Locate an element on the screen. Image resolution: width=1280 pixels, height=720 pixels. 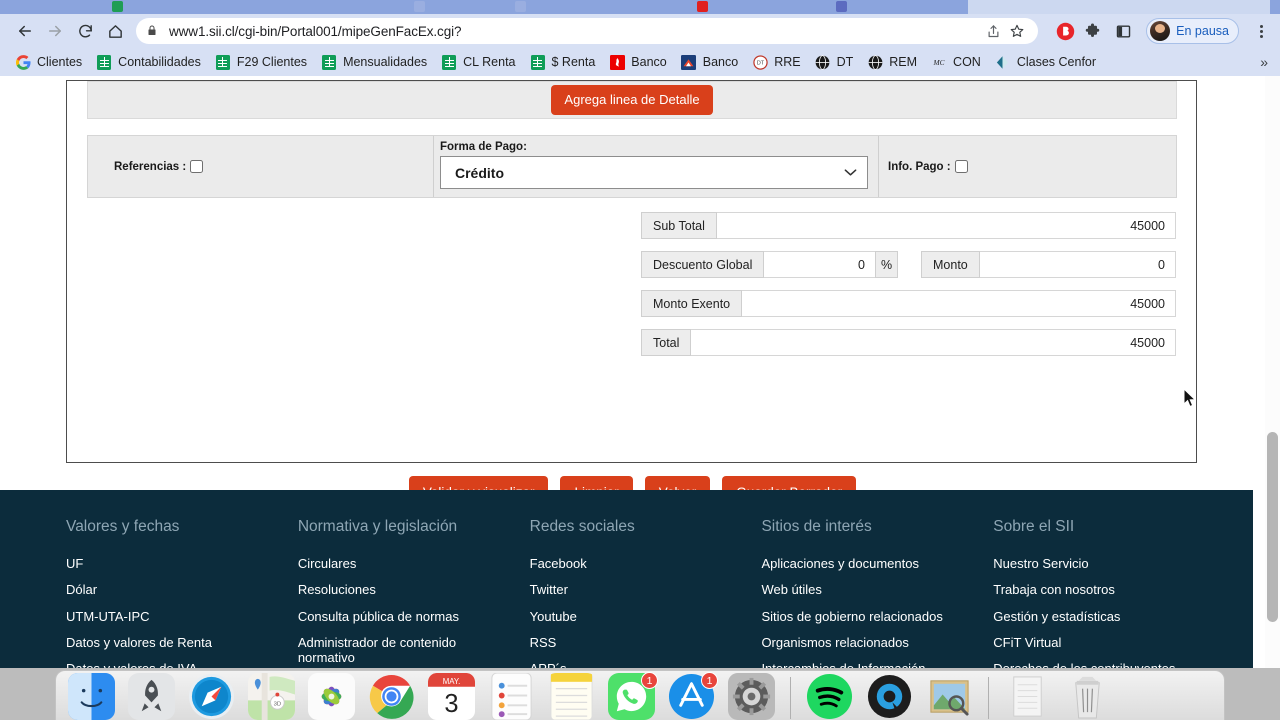
referencias-cell: Referencias : is located at coordinates (261, 166).